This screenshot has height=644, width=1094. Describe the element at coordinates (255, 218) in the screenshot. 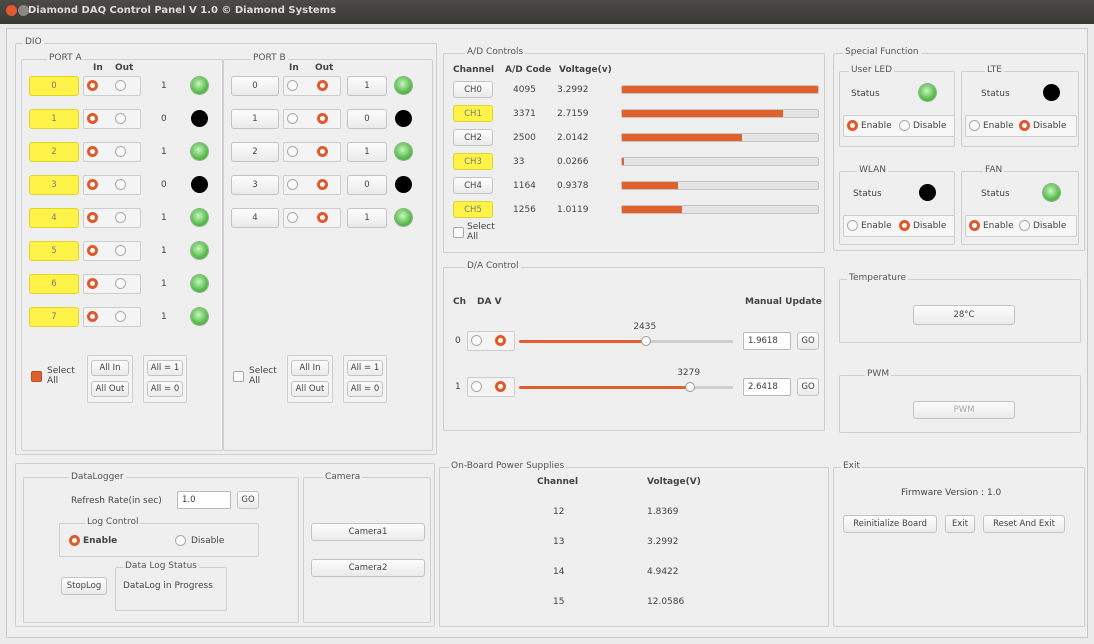

I see `port-b-channel-button: 4` at that location.